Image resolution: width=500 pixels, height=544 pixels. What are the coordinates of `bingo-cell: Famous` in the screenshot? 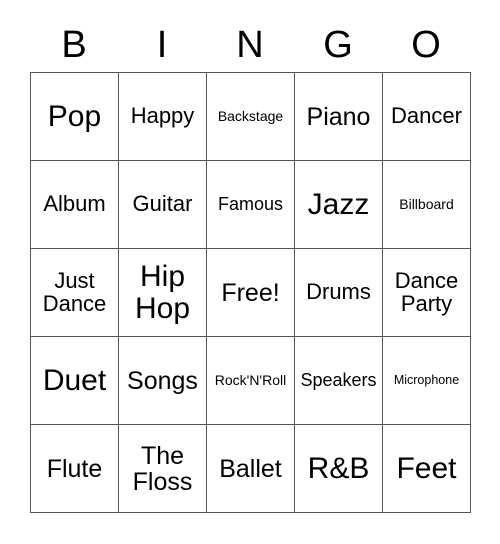 It's located at (251, 205).